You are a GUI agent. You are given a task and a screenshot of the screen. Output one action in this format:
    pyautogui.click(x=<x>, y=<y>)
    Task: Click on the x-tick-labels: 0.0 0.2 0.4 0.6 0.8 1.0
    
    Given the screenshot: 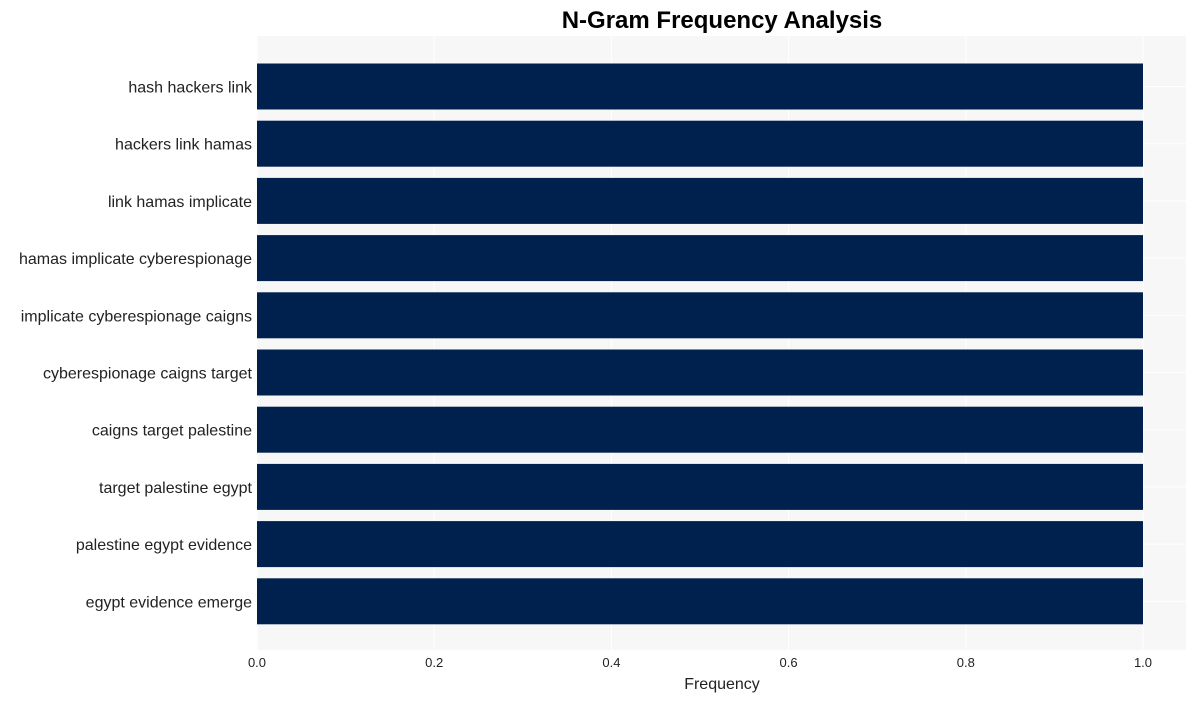 What is the action you would take?
    pyautogui.click(x=700, y=662)
    